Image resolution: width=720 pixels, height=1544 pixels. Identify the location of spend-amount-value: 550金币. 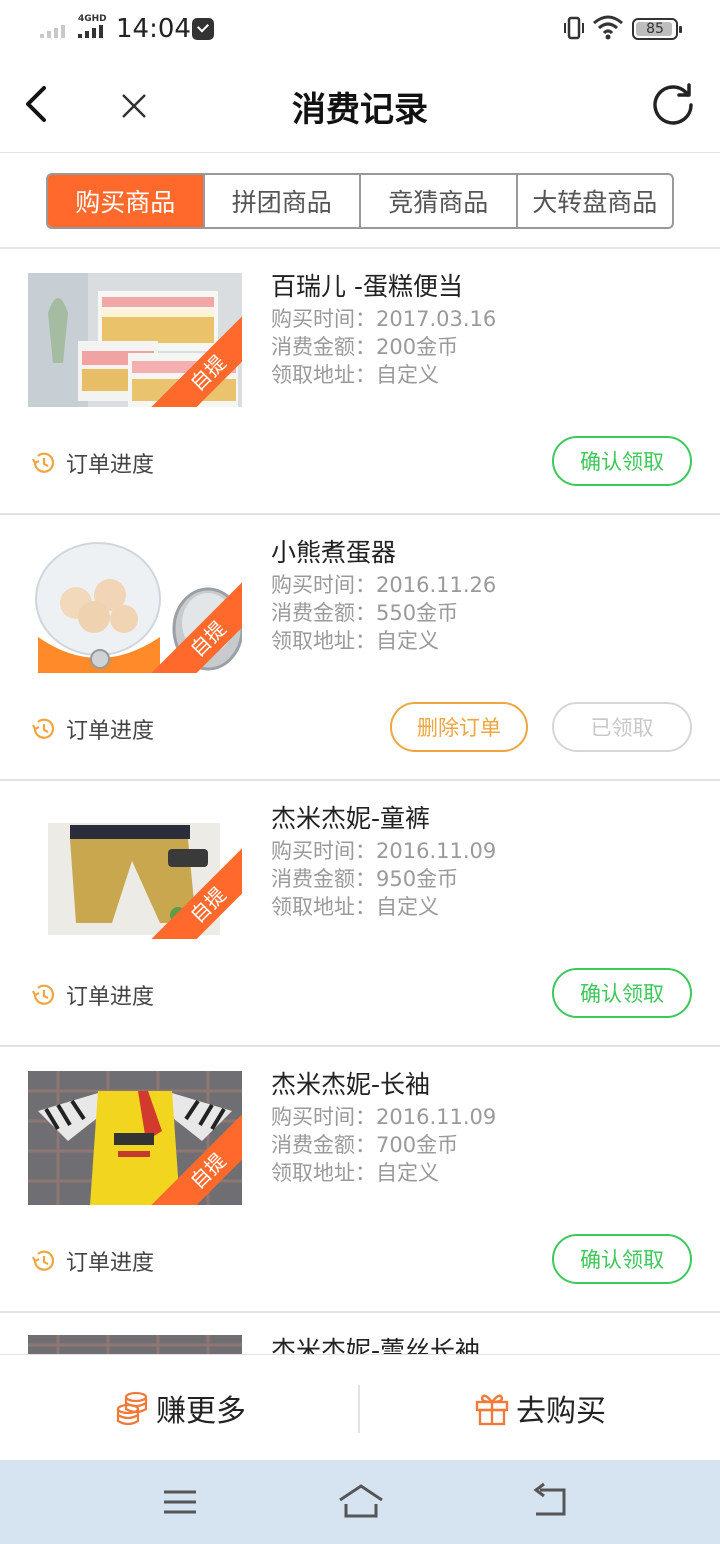
(417, 613).